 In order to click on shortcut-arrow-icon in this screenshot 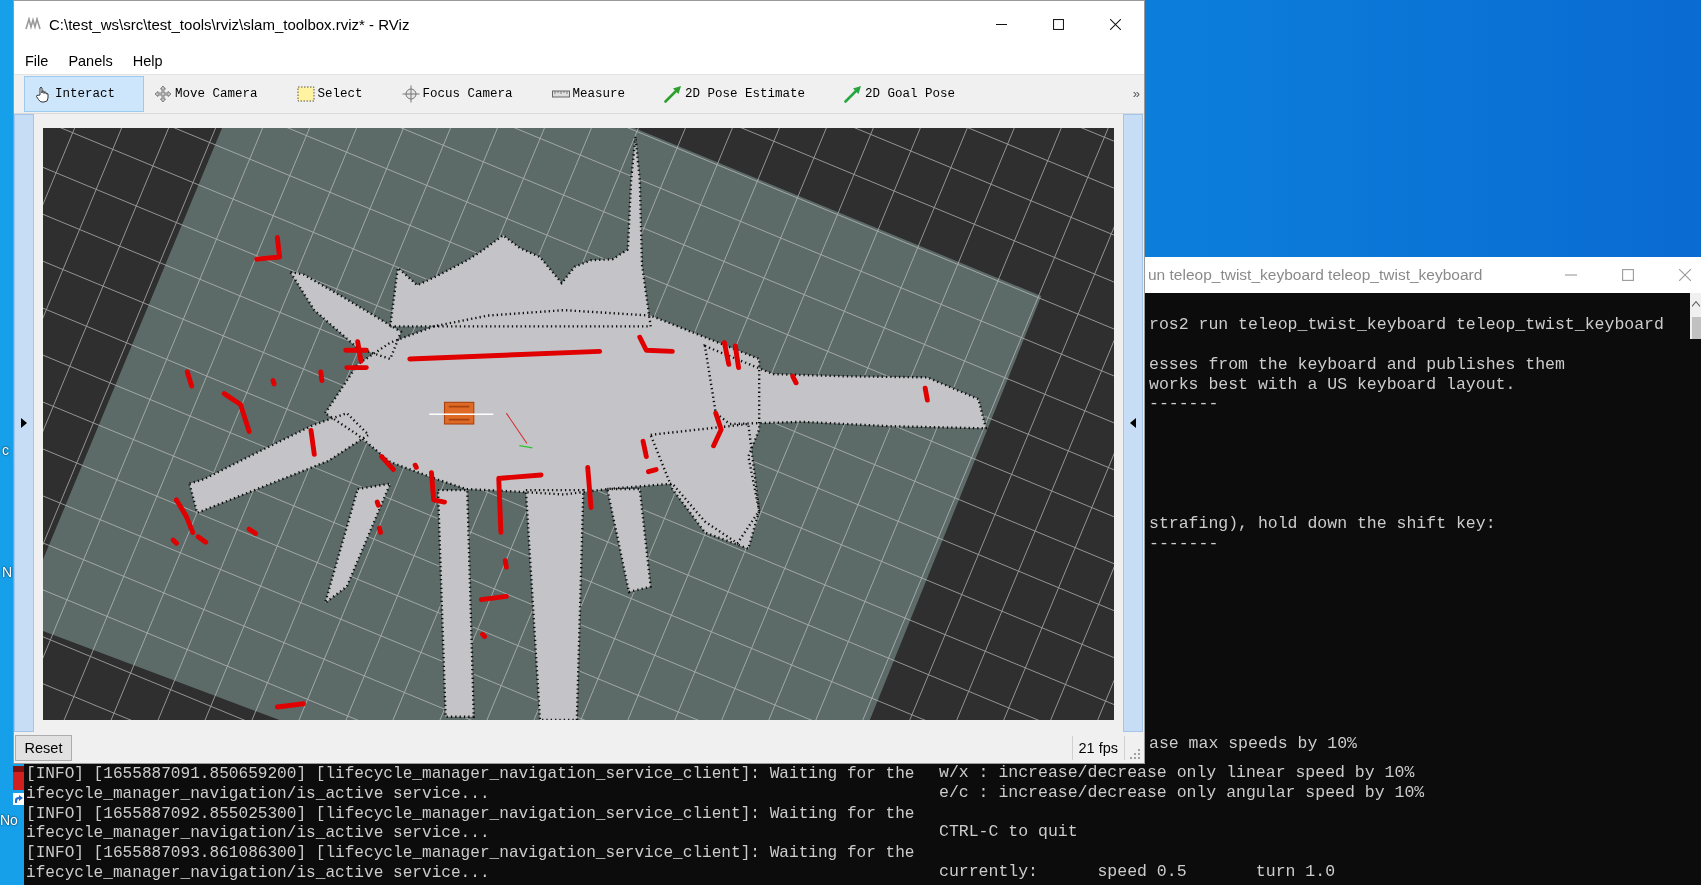, I will do `click(18, 799)`.